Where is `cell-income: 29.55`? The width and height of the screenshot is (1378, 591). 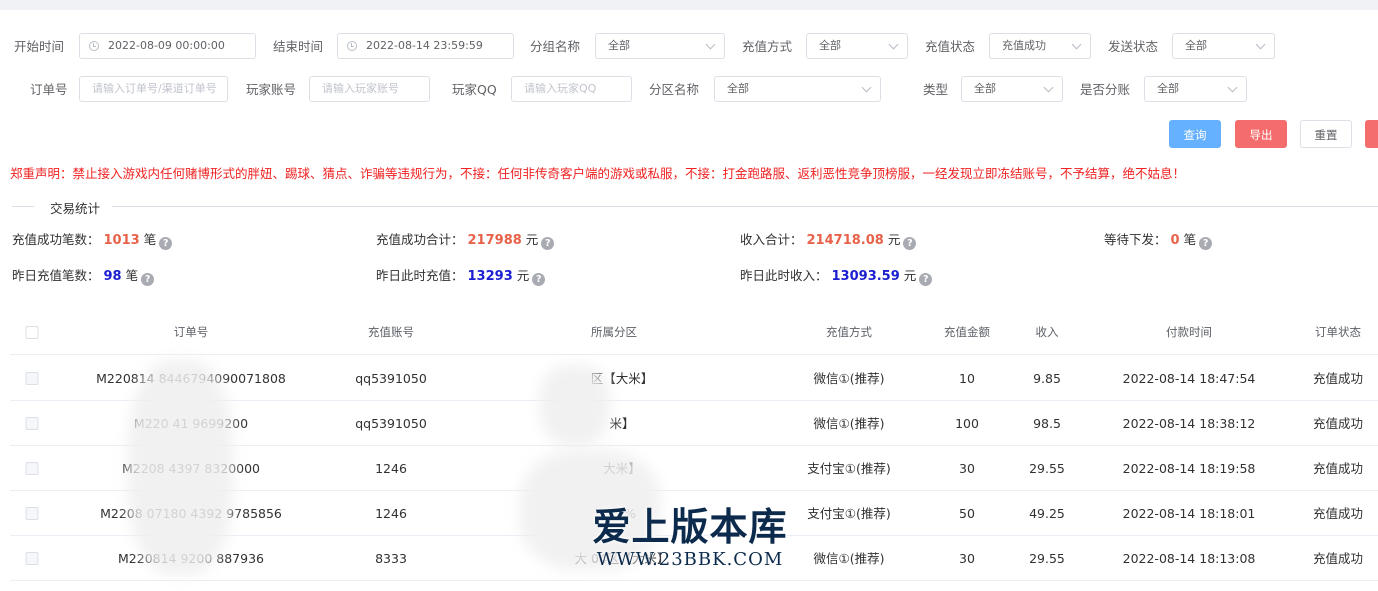 cell-income: 29.55 is located at coordinates (1047, 558).